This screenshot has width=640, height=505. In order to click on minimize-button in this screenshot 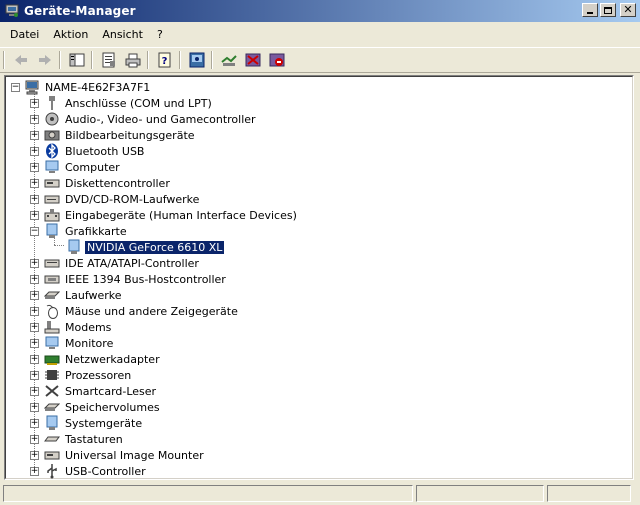, I will do `click(590, 10)`.